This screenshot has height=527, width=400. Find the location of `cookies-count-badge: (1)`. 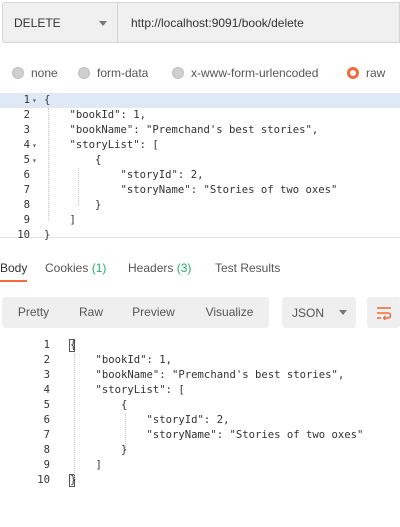

cookies-count-badge: (1) is located at coordinates (99, 268).